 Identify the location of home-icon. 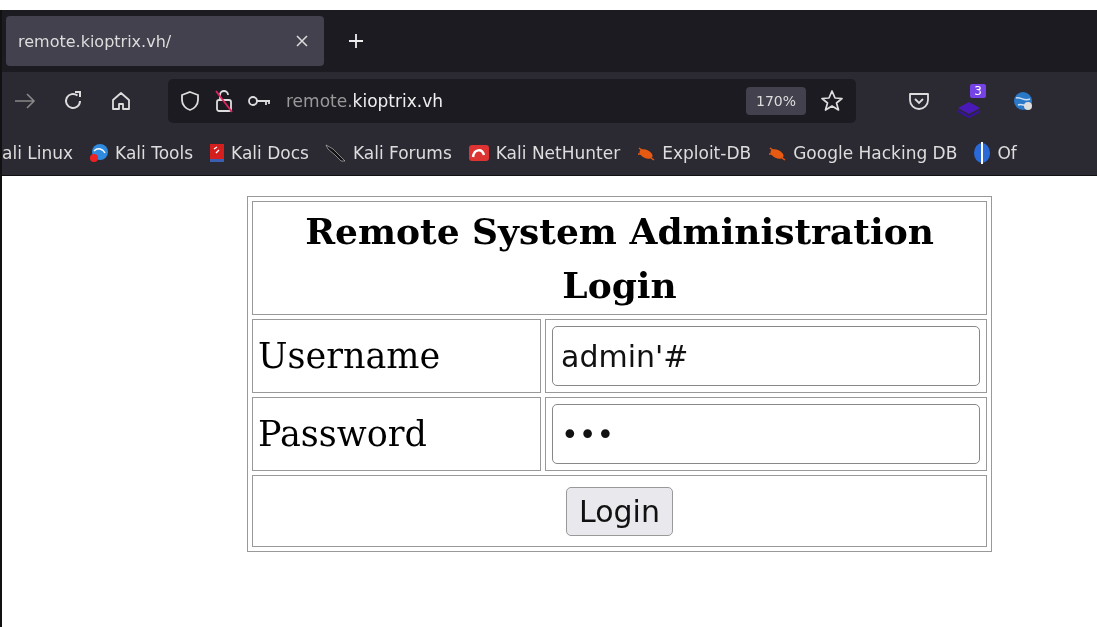
(121, 101).